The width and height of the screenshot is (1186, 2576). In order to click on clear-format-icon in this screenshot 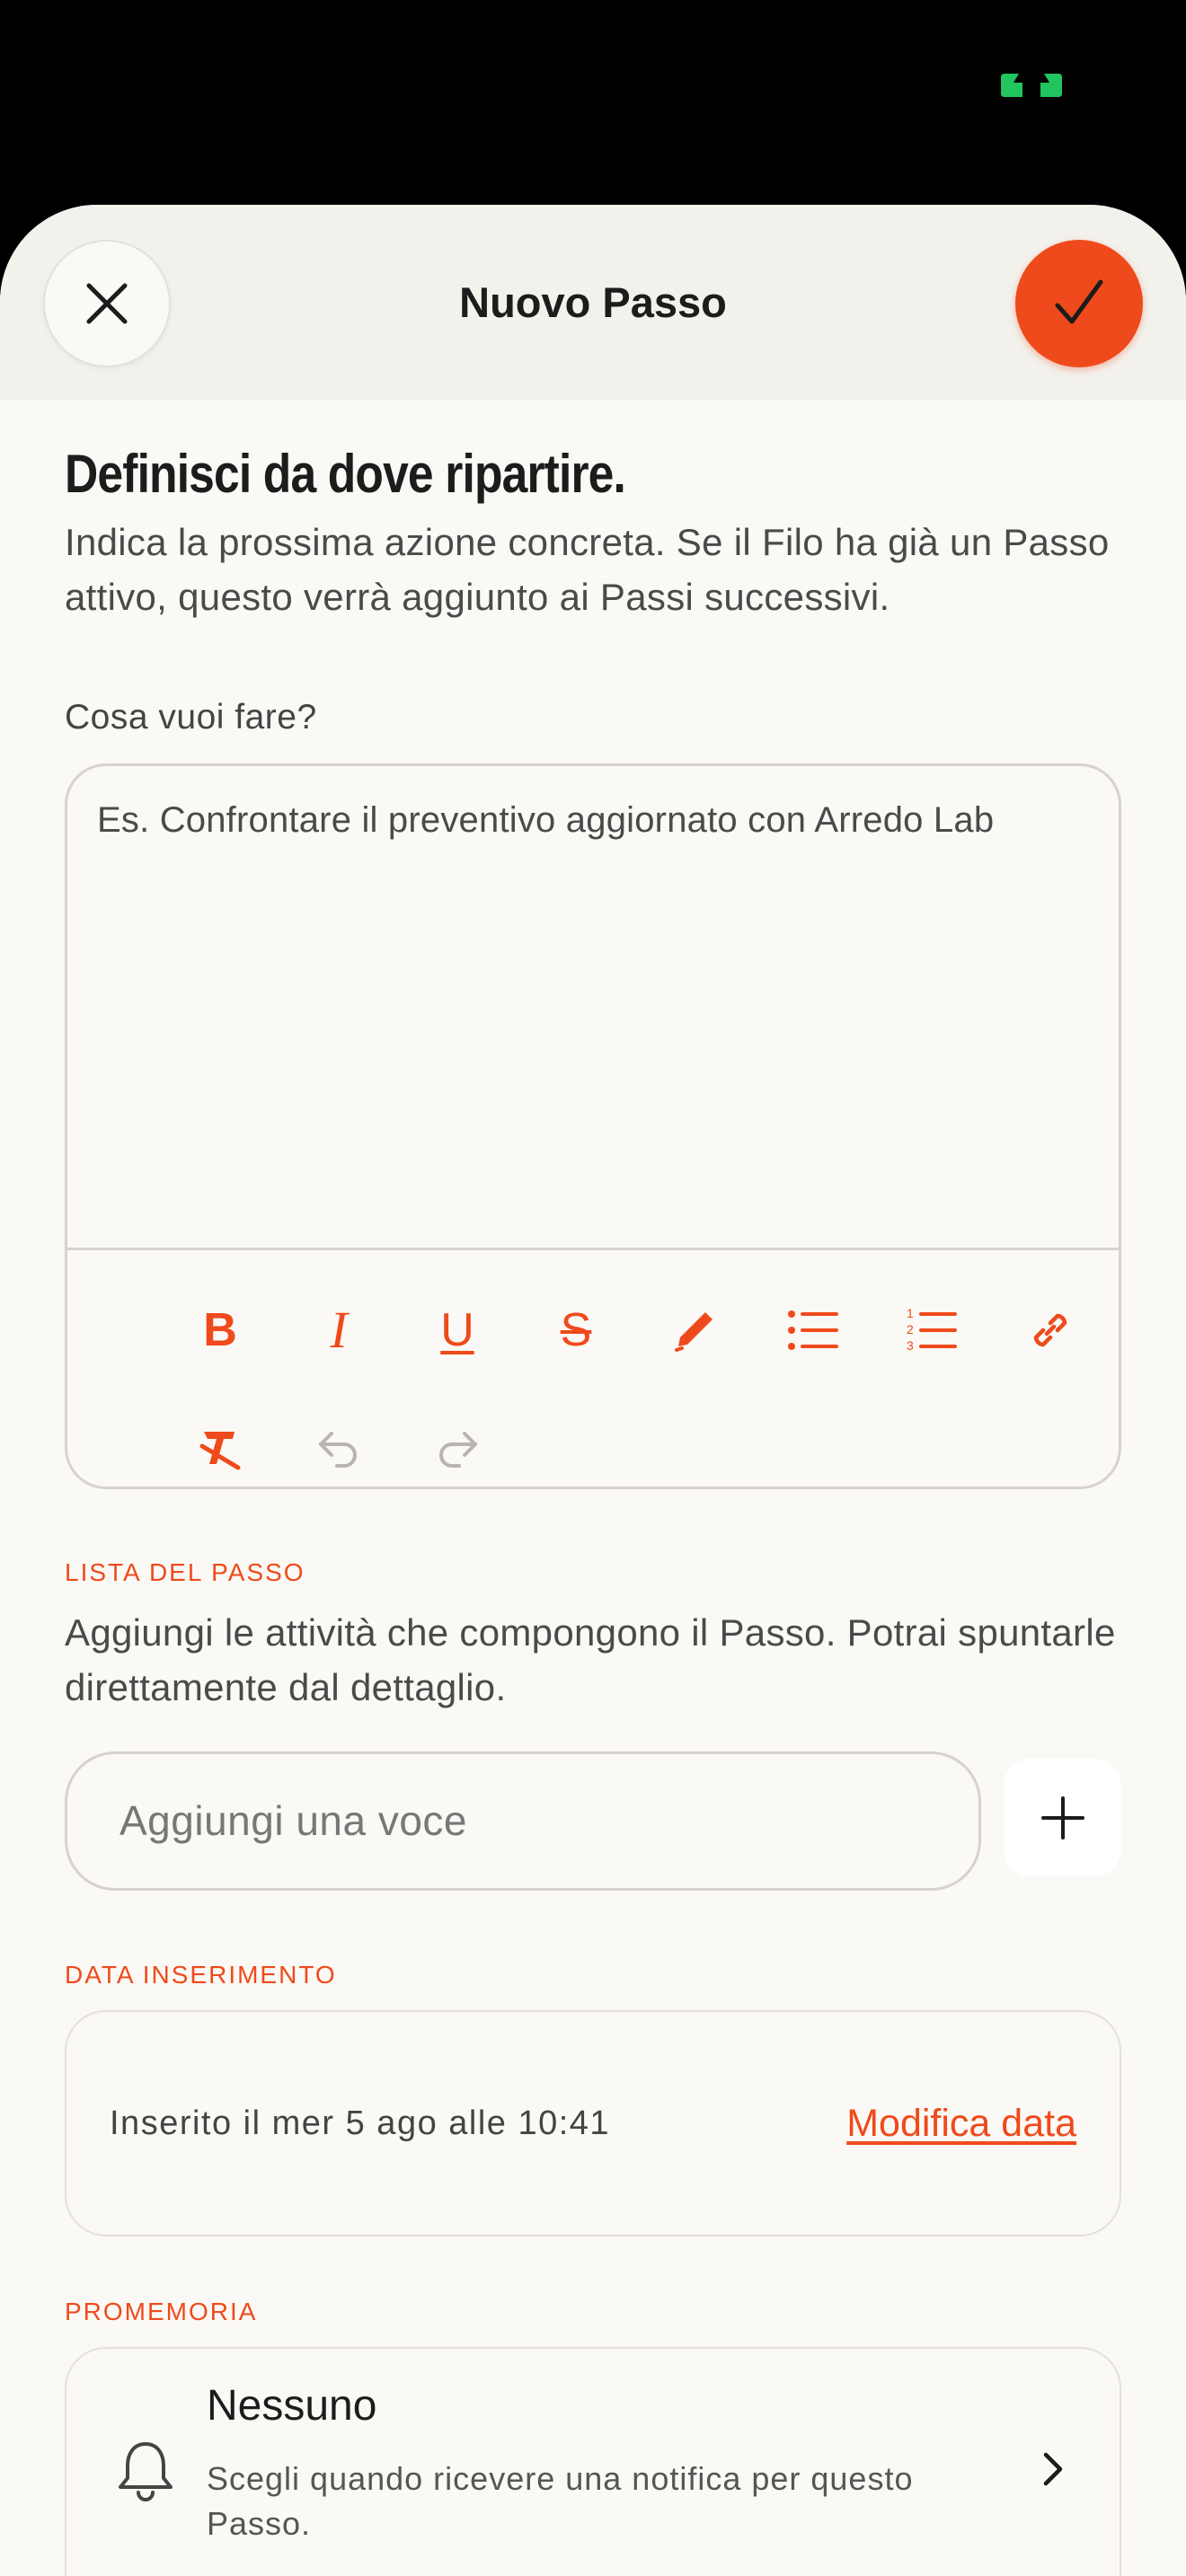, I will do `click(220, 1451)`.